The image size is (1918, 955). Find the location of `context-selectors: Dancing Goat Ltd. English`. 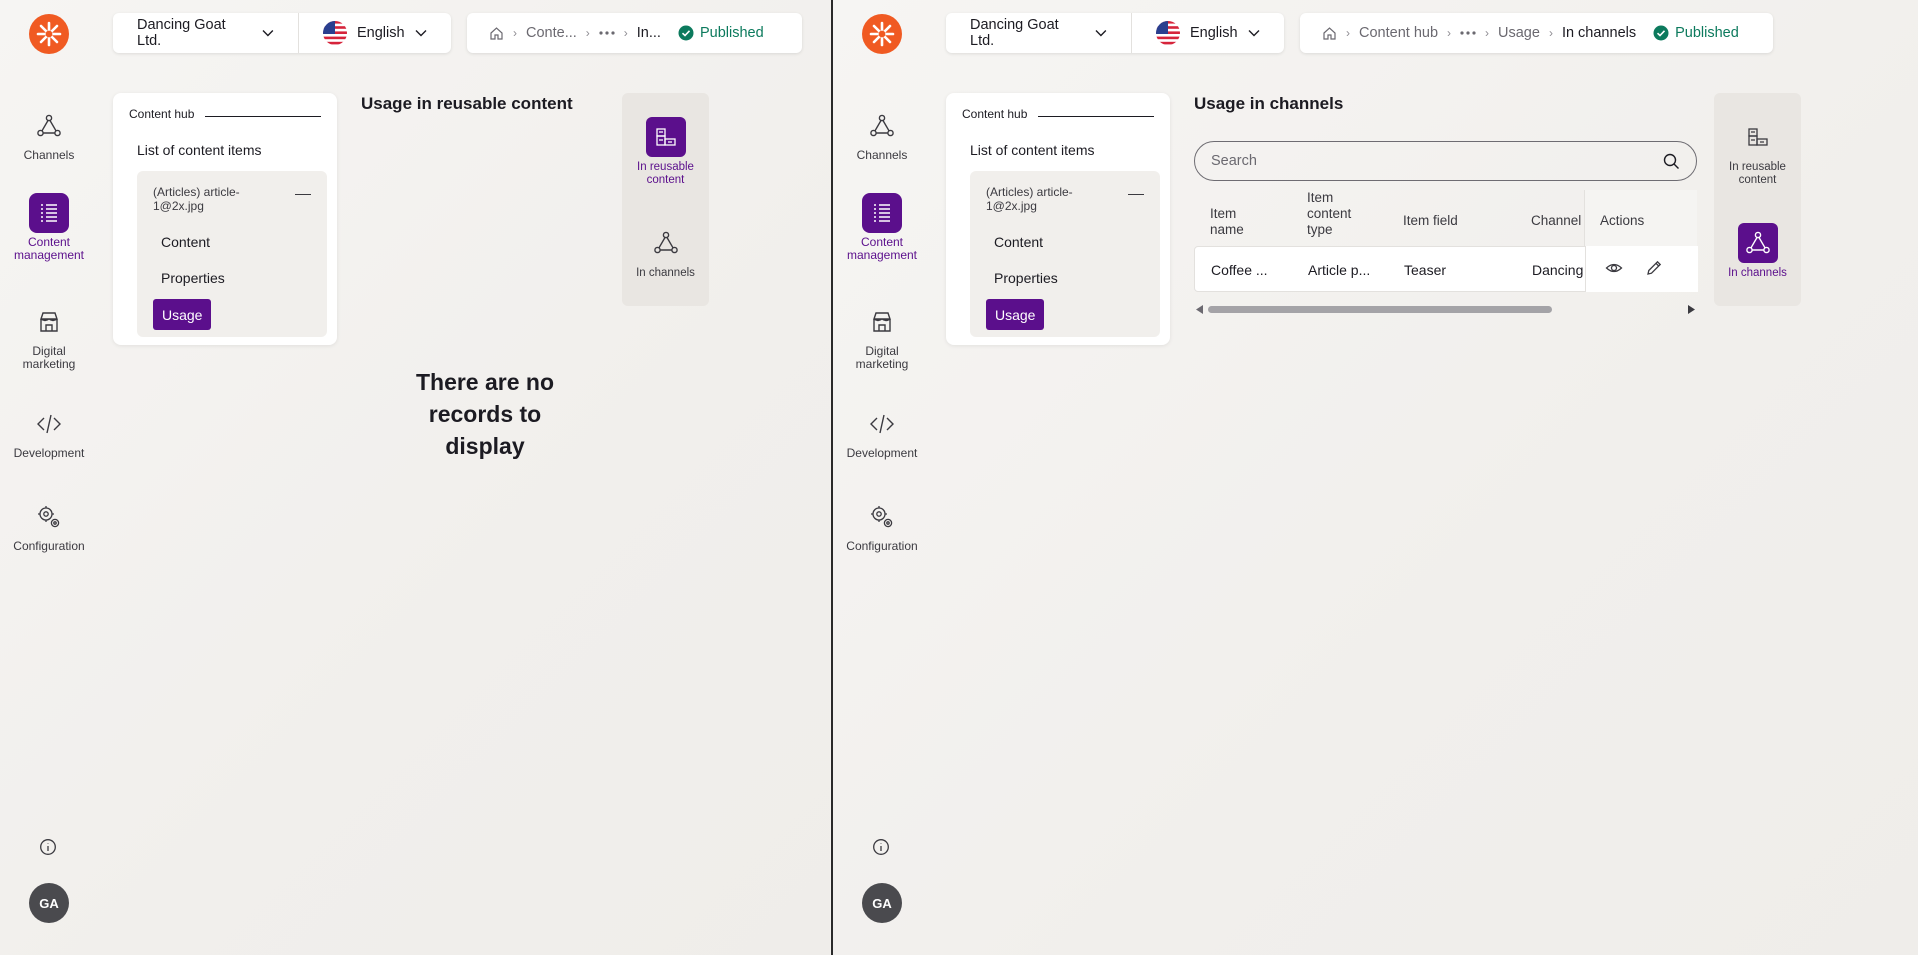

context-selectors: Dancing Goat Ltd. English is located at coordinates (282, 33).